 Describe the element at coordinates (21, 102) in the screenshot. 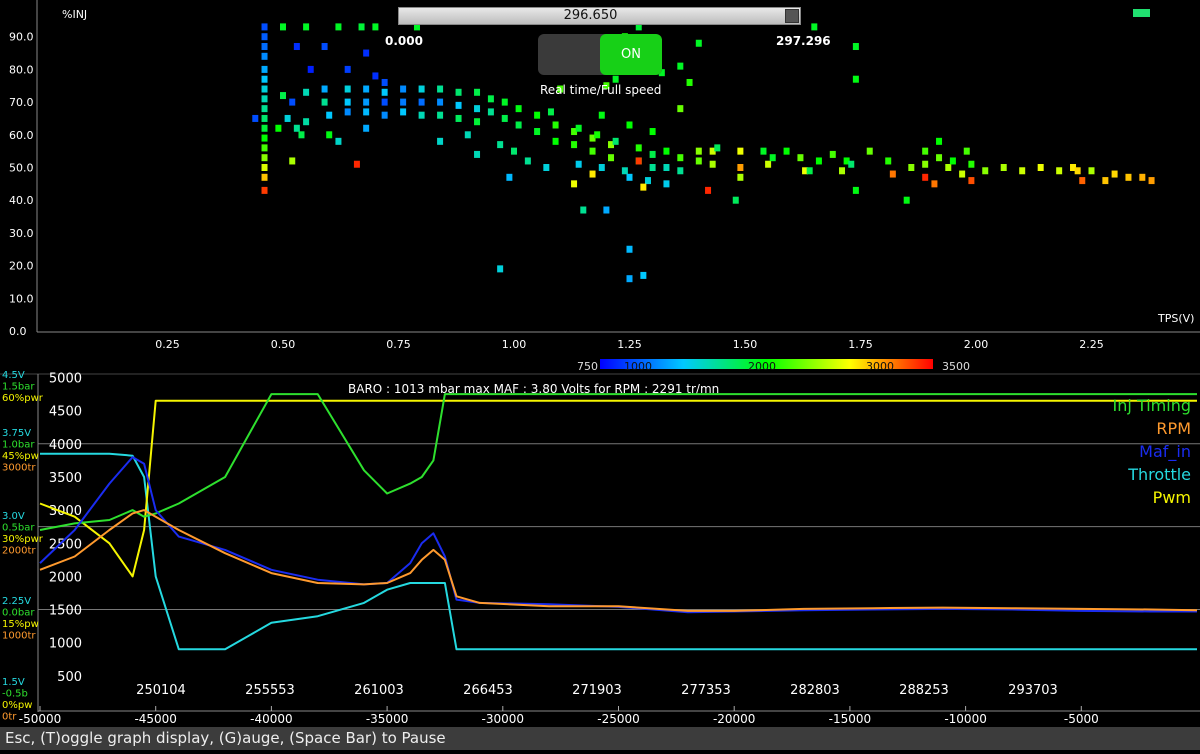

I see `scatter-y-tick: 70.0` at that location.